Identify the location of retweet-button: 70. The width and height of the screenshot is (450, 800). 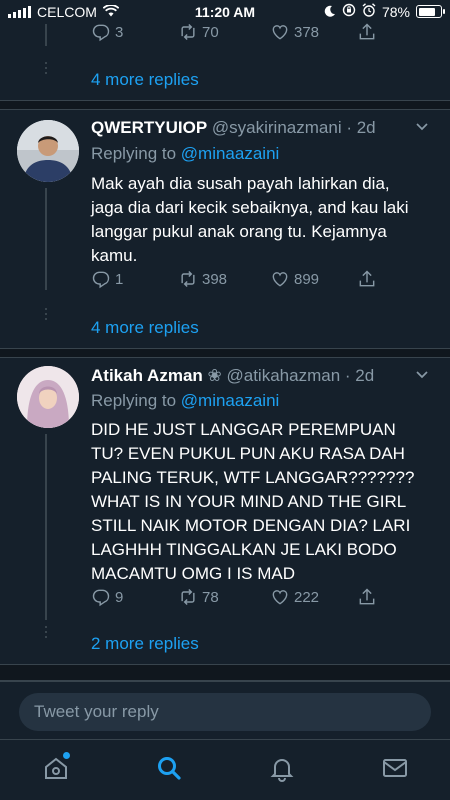
(198, 32).